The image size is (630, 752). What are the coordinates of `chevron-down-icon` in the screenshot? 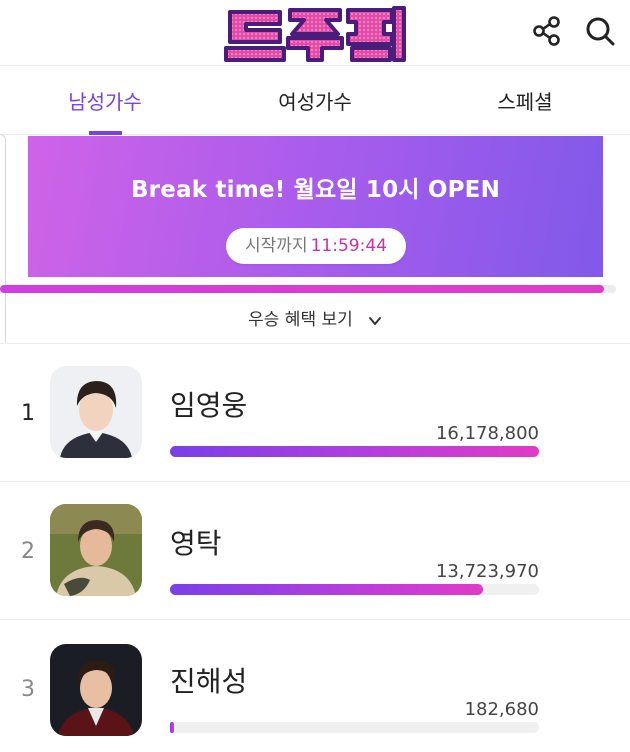 It's located at (374, 320).